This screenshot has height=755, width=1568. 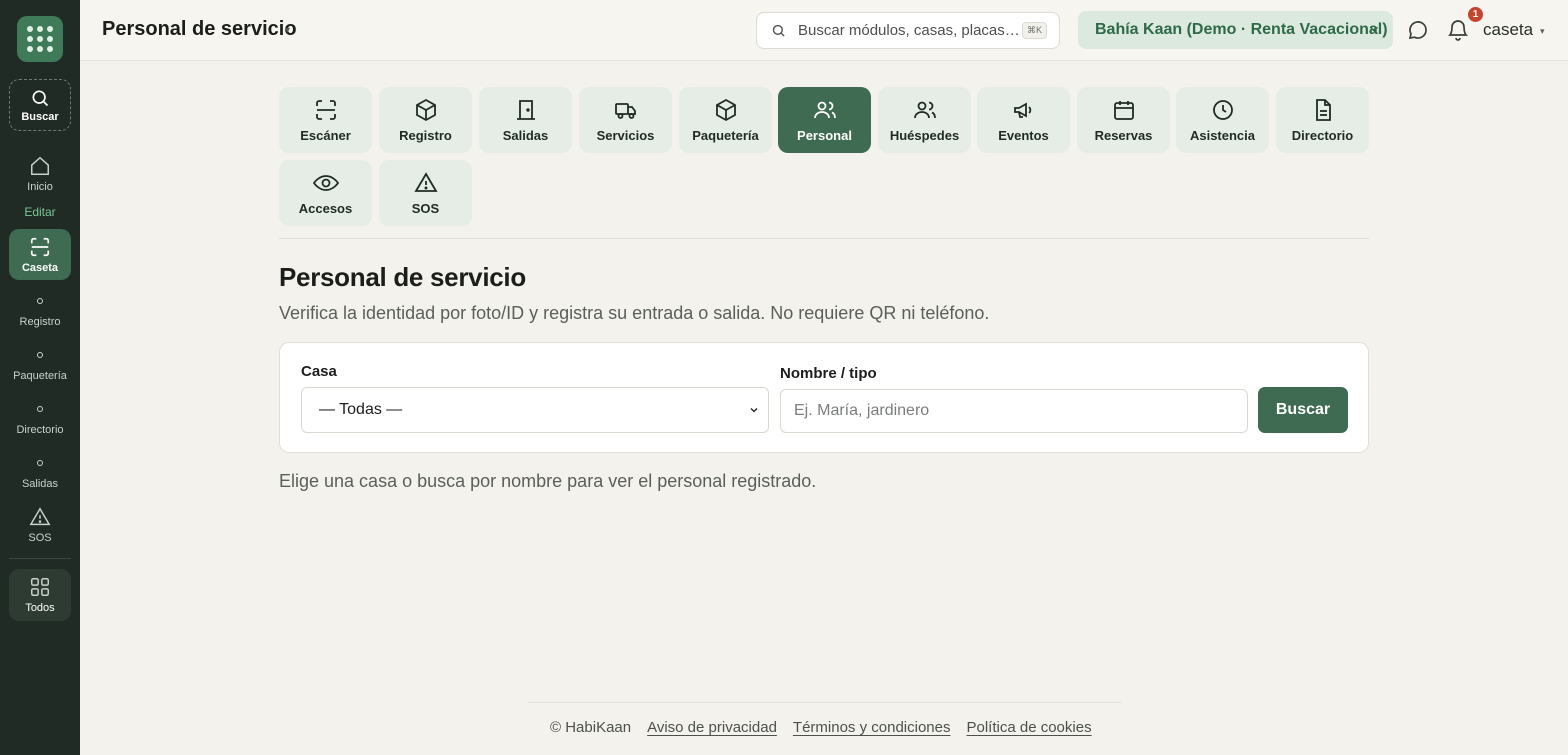 I want to click on shortcut-badge: ⌘K, so click(x=1034, y=30).